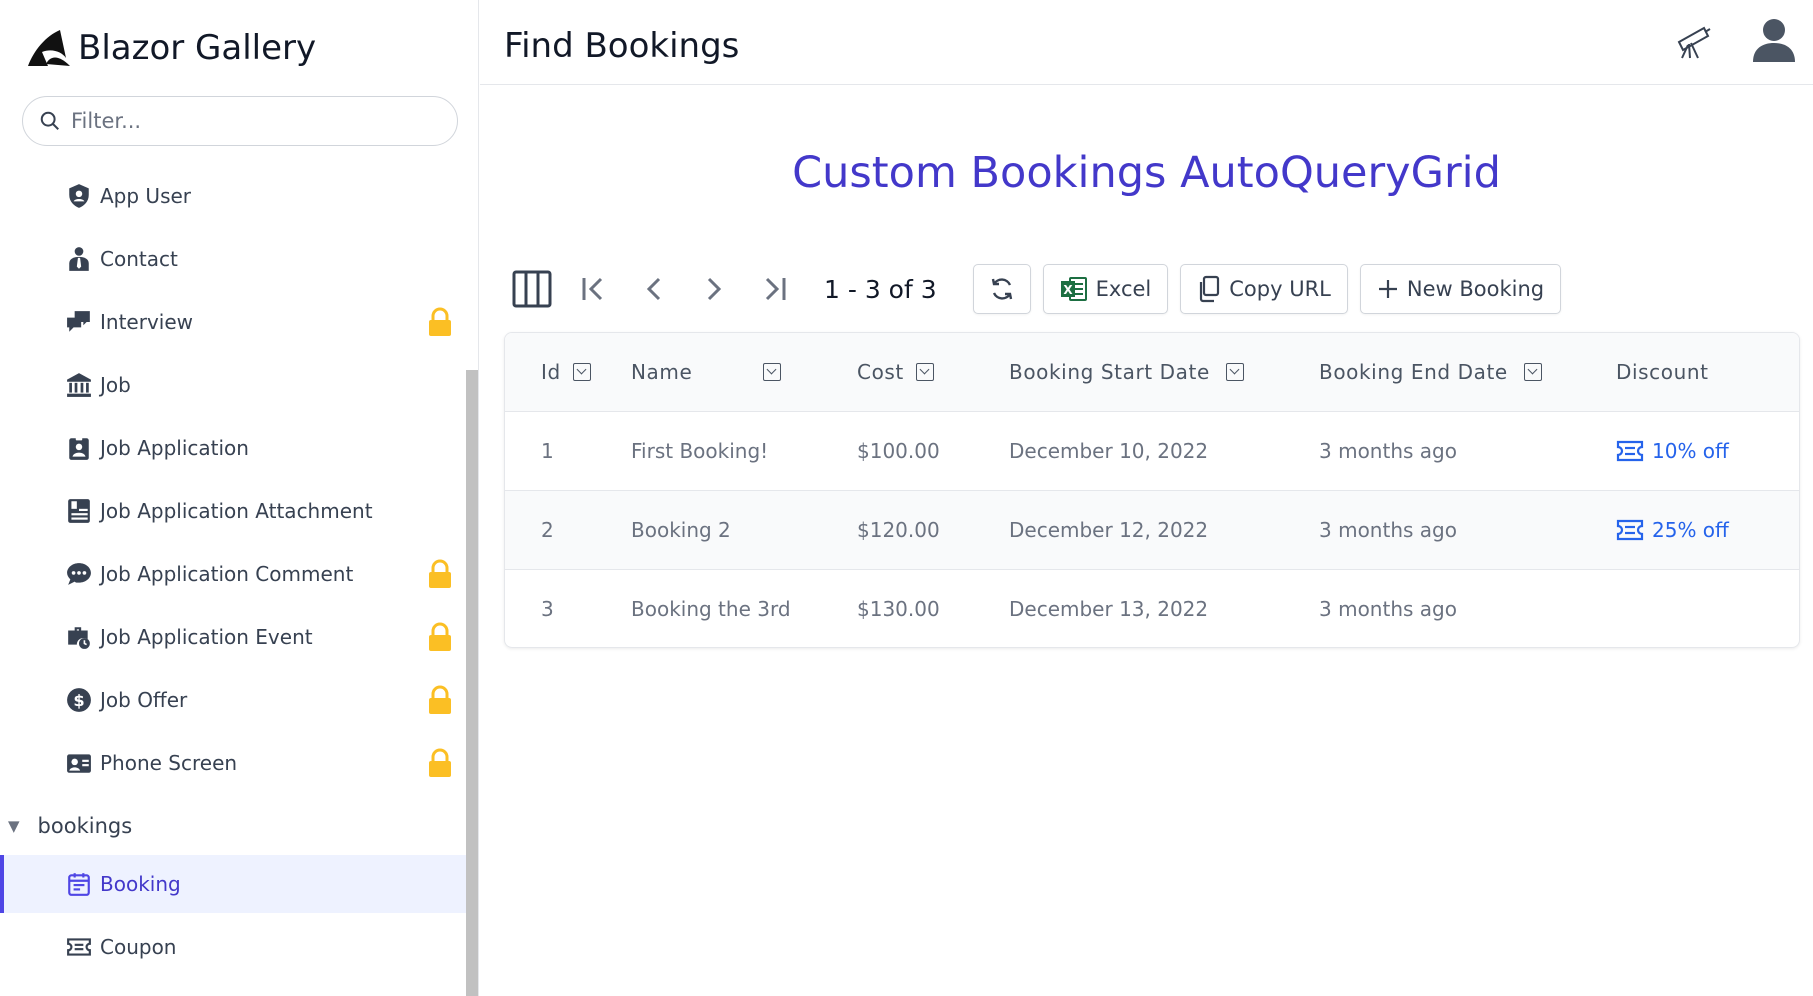 The width and height of the screenshot is (1813, 996). I want to click on columns-icon, so click(532, 289).